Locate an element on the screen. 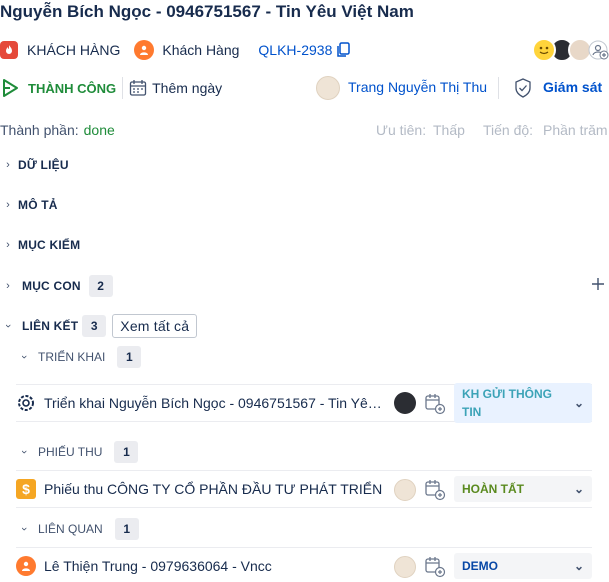 This screenshot has height=582, width=609. section-title: MÔ TẢ is located at coordinates (38, 205).